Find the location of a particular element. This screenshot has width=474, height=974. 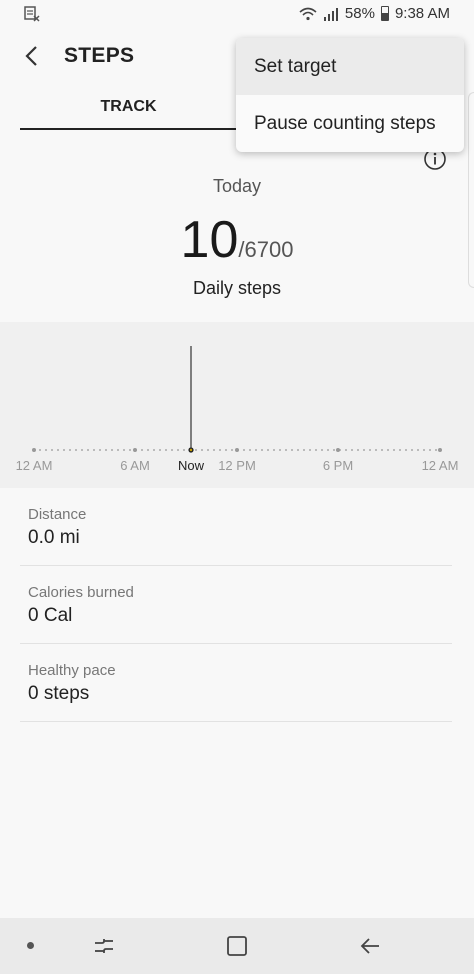

stat-calories: Calories burned 0 Cal is located at coordinates (236, 605).